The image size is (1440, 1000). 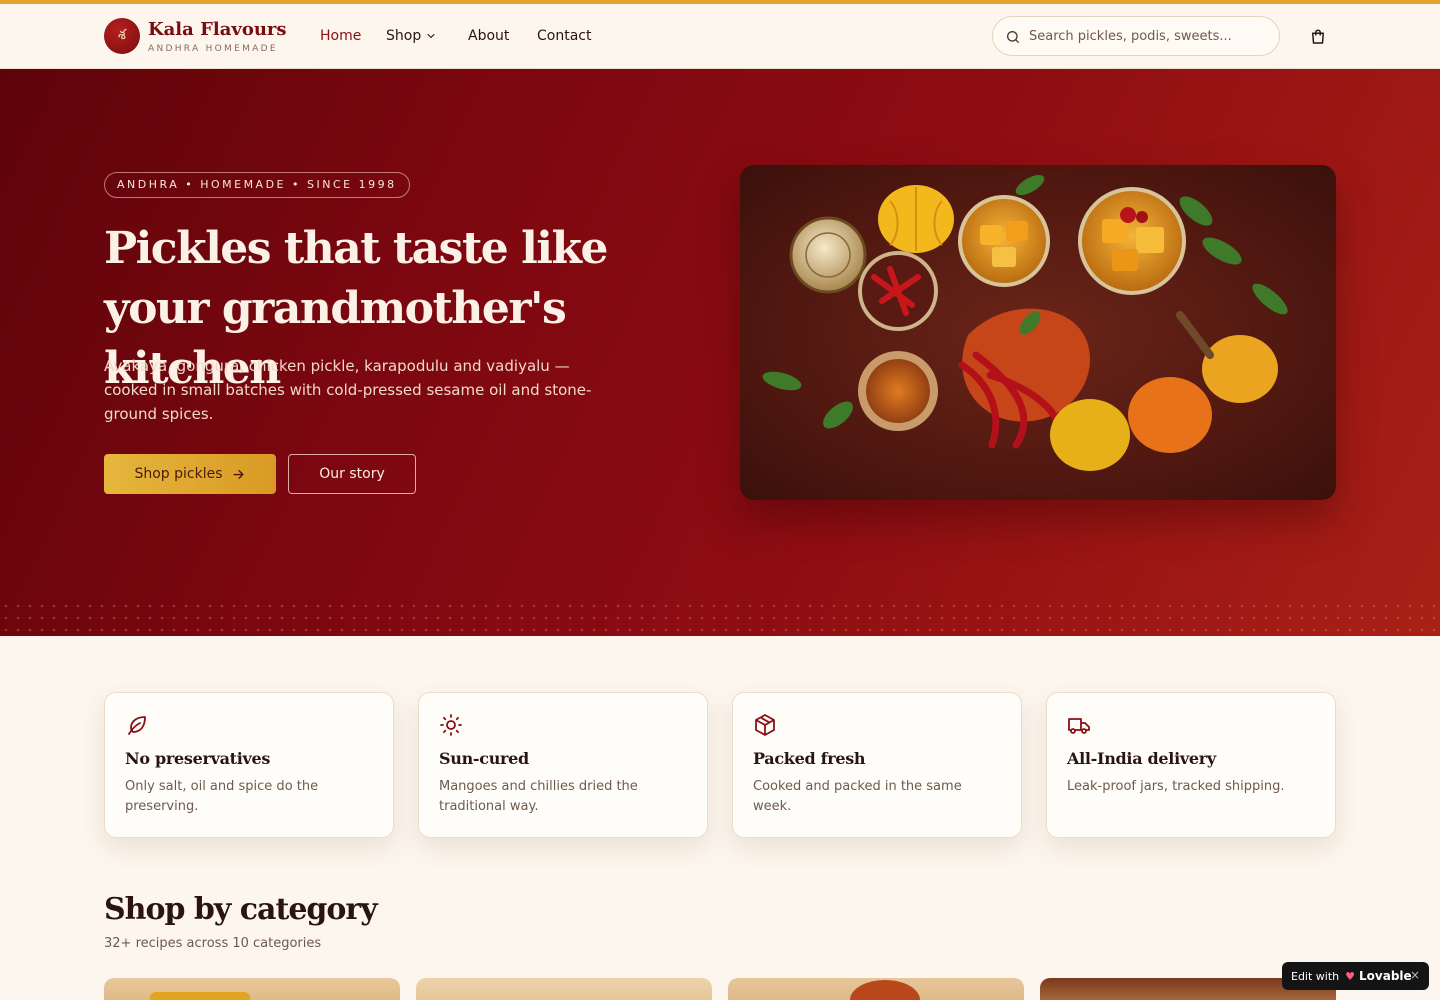 I want to click on heart-icon: ♥, so click(x=1350, y=976).